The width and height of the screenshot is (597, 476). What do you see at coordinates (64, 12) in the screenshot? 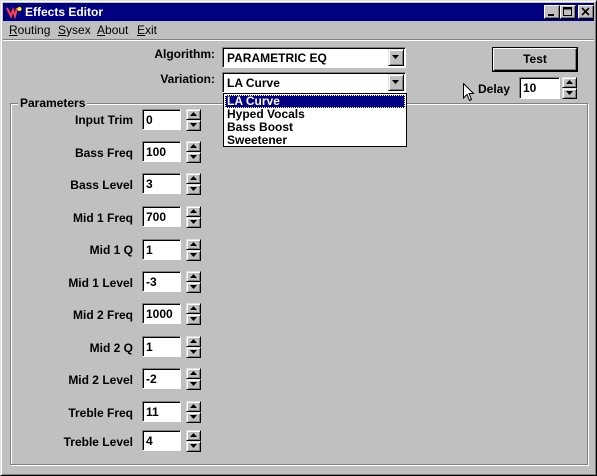
I see `window-title: Effects Editor` at bounding box center [64, 12].